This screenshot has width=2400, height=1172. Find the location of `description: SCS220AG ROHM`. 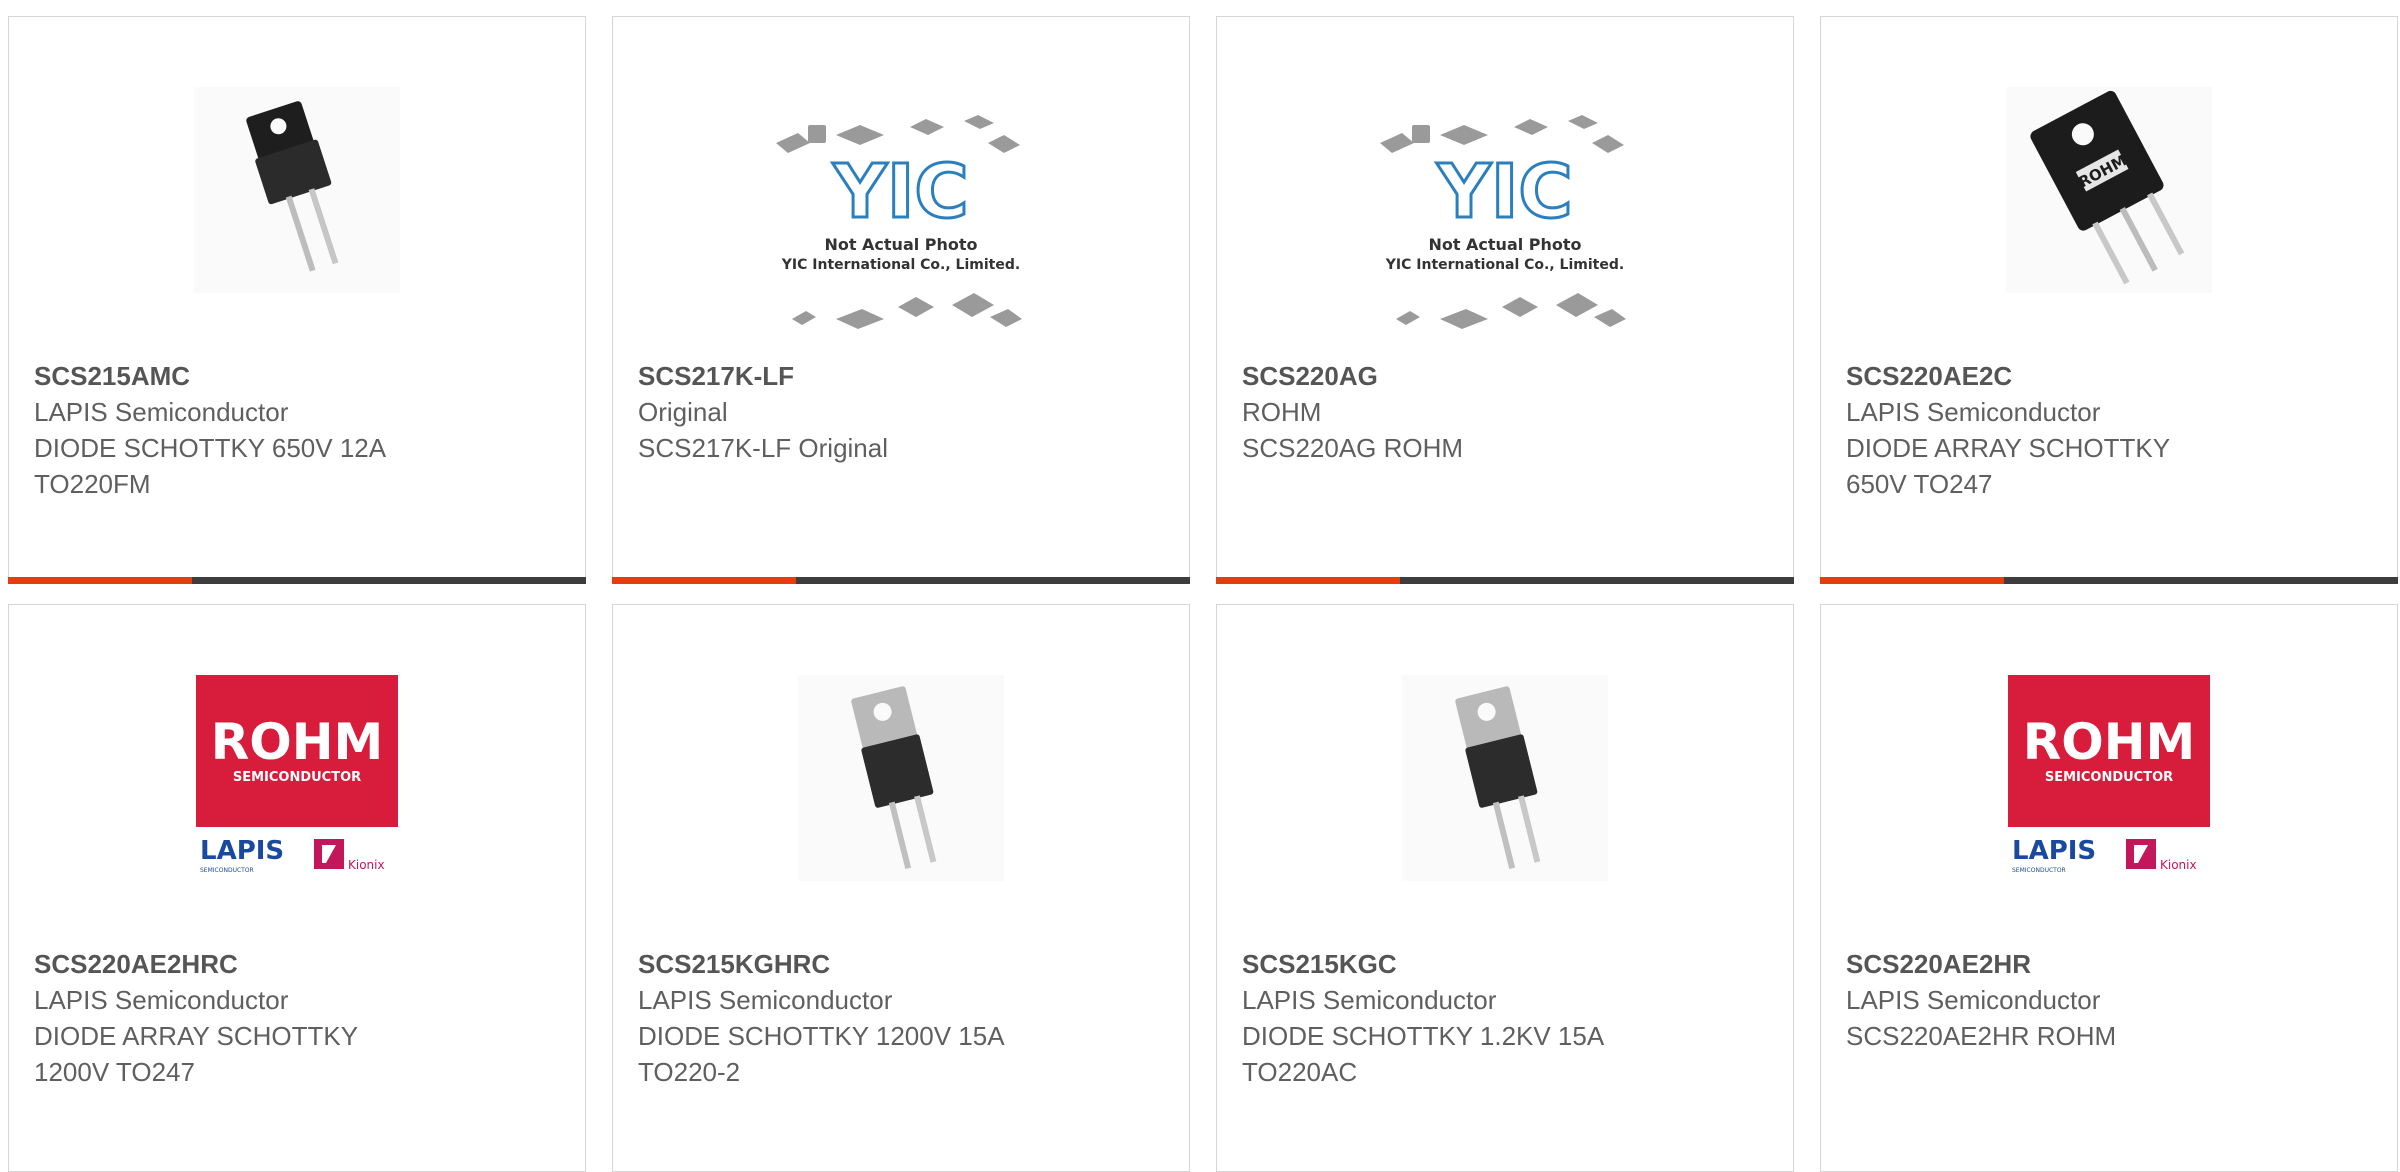

description: SCS220AG ROHM is located at coordinates (1353, 448).